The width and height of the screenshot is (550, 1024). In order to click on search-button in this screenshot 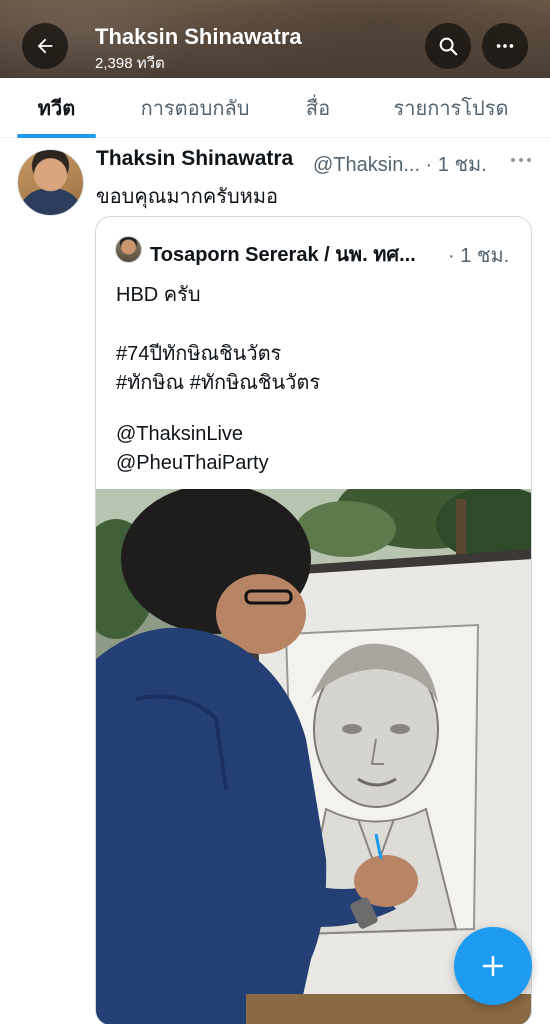, I will do `click(448, 46)`.